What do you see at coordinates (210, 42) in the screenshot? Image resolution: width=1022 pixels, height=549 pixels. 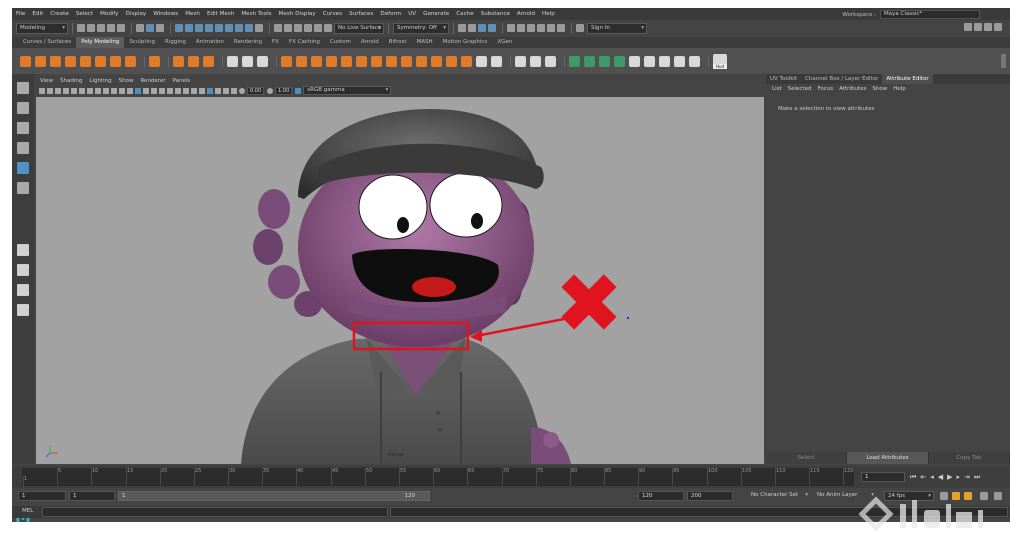 I see `shelf-tab-animation: Animation` at bounding box center [210, 42].